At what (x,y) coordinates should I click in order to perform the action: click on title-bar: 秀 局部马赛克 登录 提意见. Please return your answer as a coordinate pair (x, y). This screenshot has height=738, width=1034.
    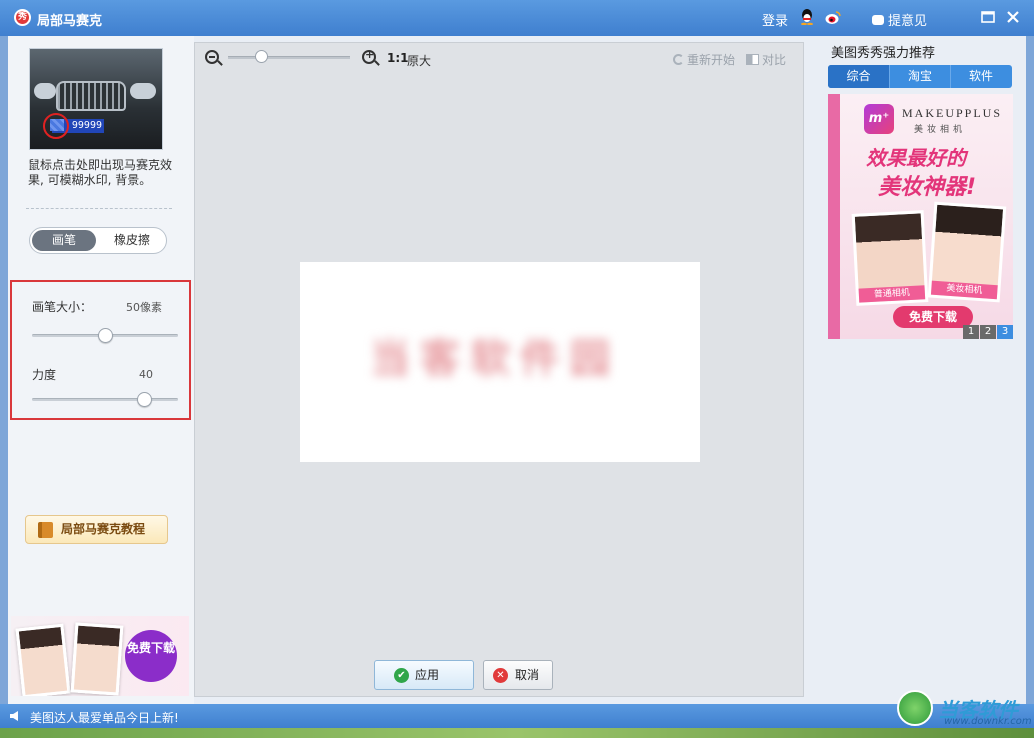
    Looking at the image, I should click on (517, 18).